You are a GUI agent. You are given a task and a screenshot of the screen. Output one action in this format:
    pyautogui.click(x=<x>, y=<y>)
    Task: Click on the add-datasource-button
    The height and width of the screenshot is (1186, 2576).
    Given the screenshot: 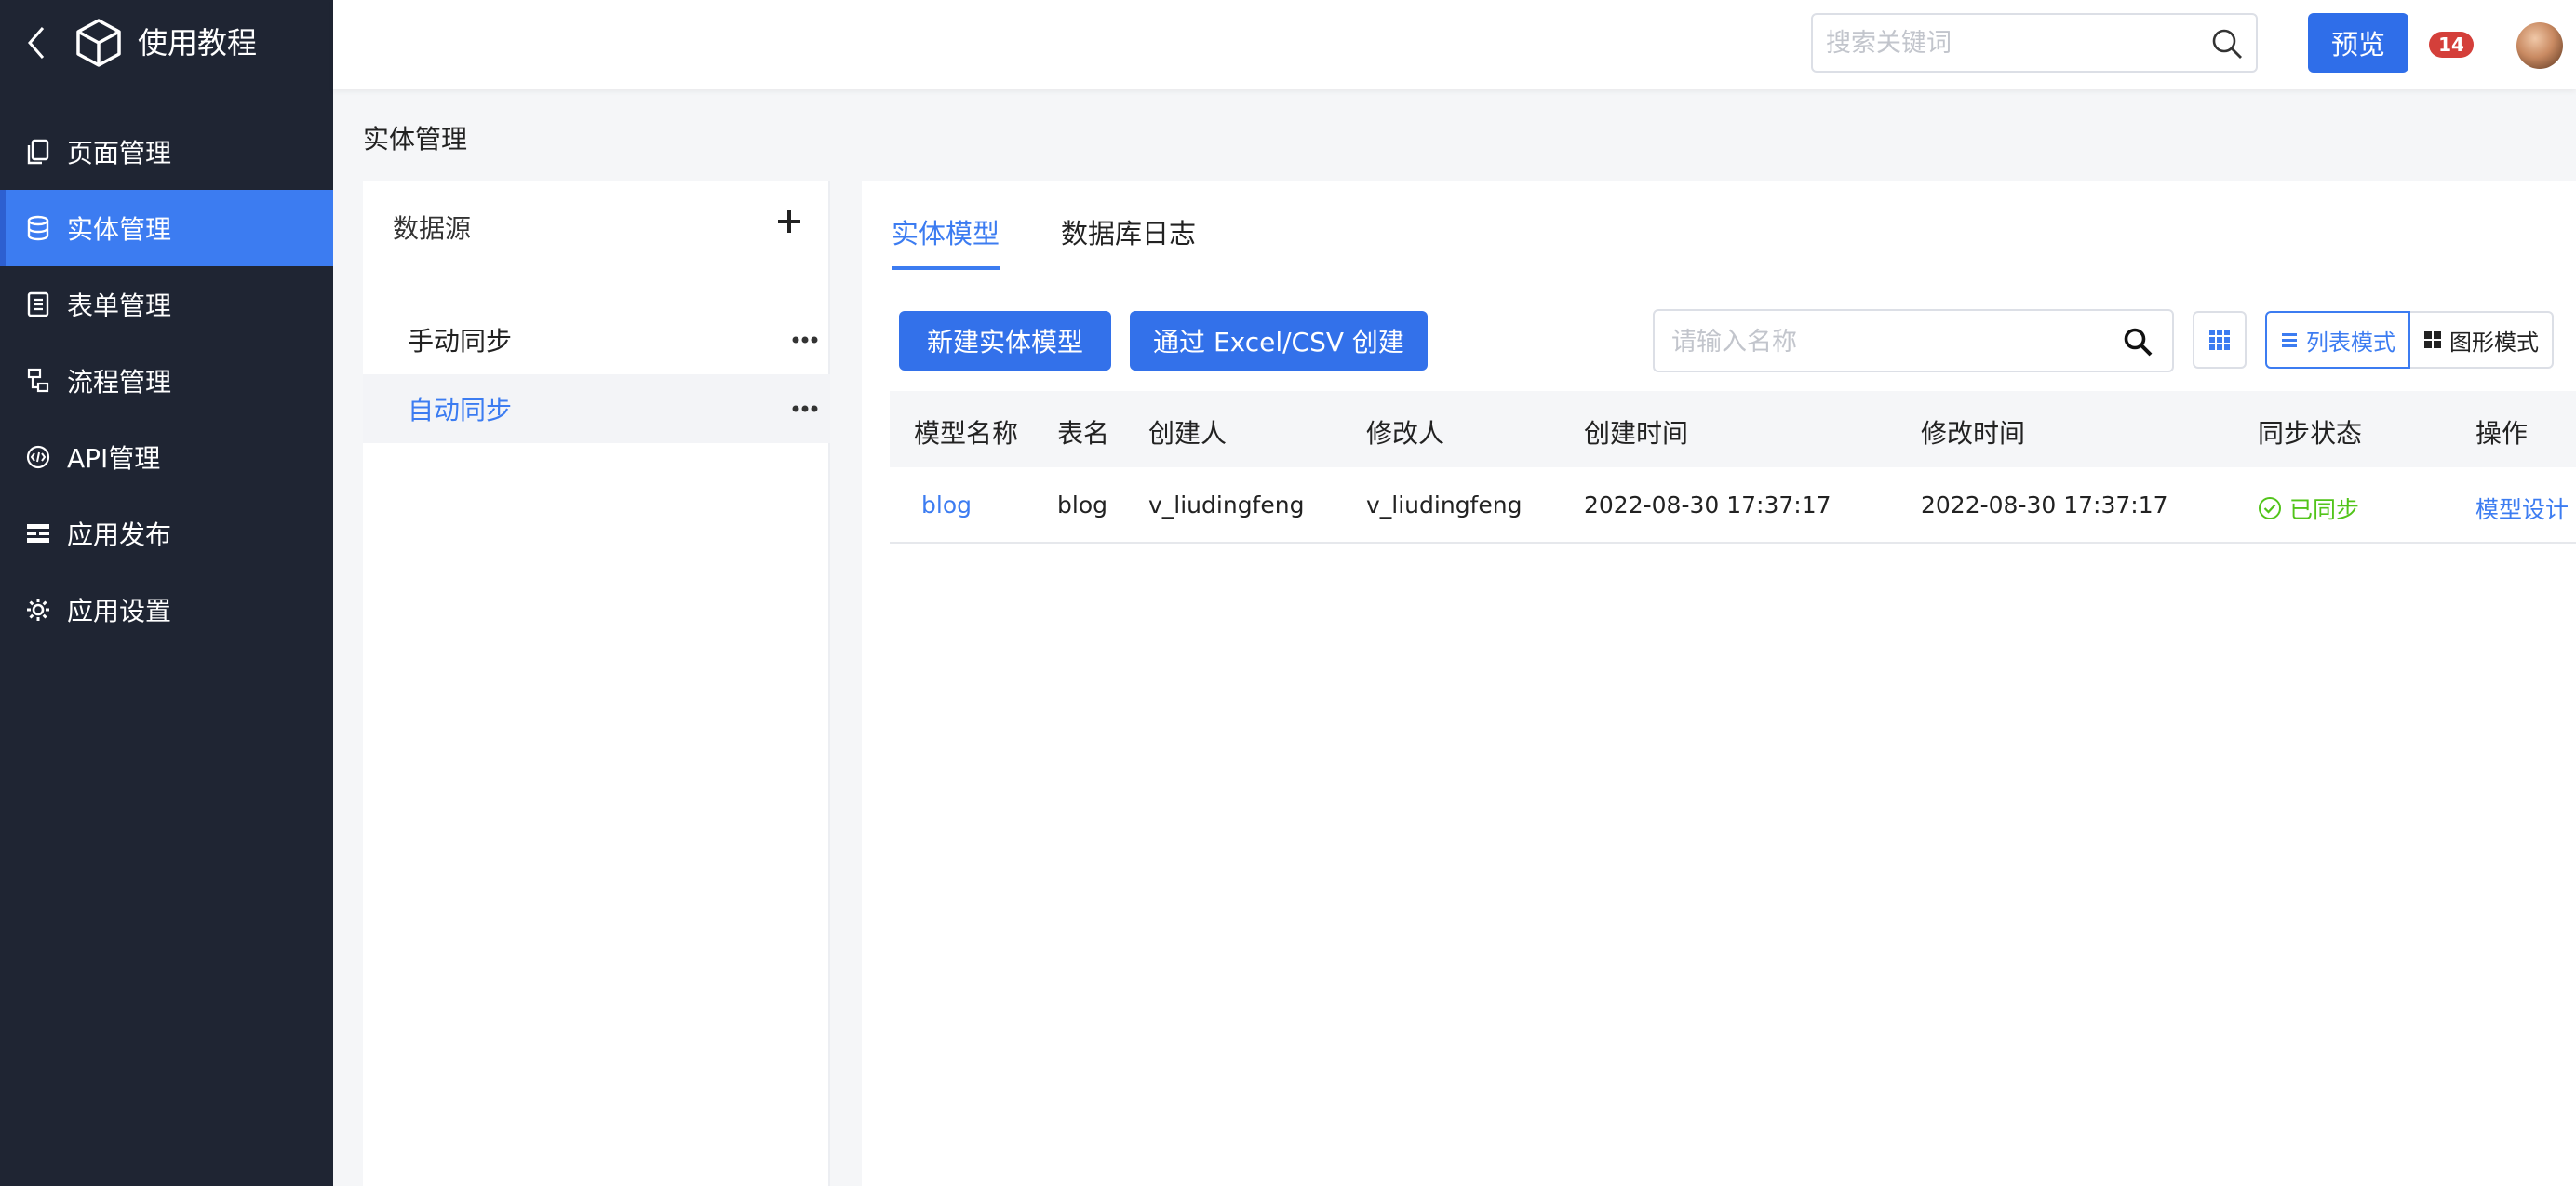 What is the action you would take?
    pyautogui.click(x=789, y=221)
    